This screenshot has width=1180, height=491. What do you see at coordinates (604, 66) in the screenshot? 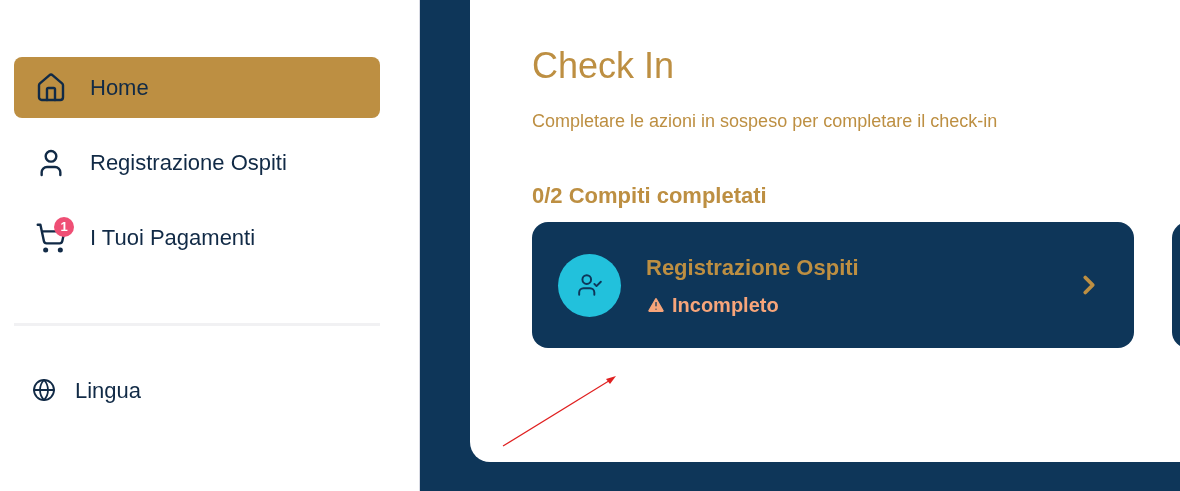
I see `page-title: Check In` at bounding box center [604, 66].